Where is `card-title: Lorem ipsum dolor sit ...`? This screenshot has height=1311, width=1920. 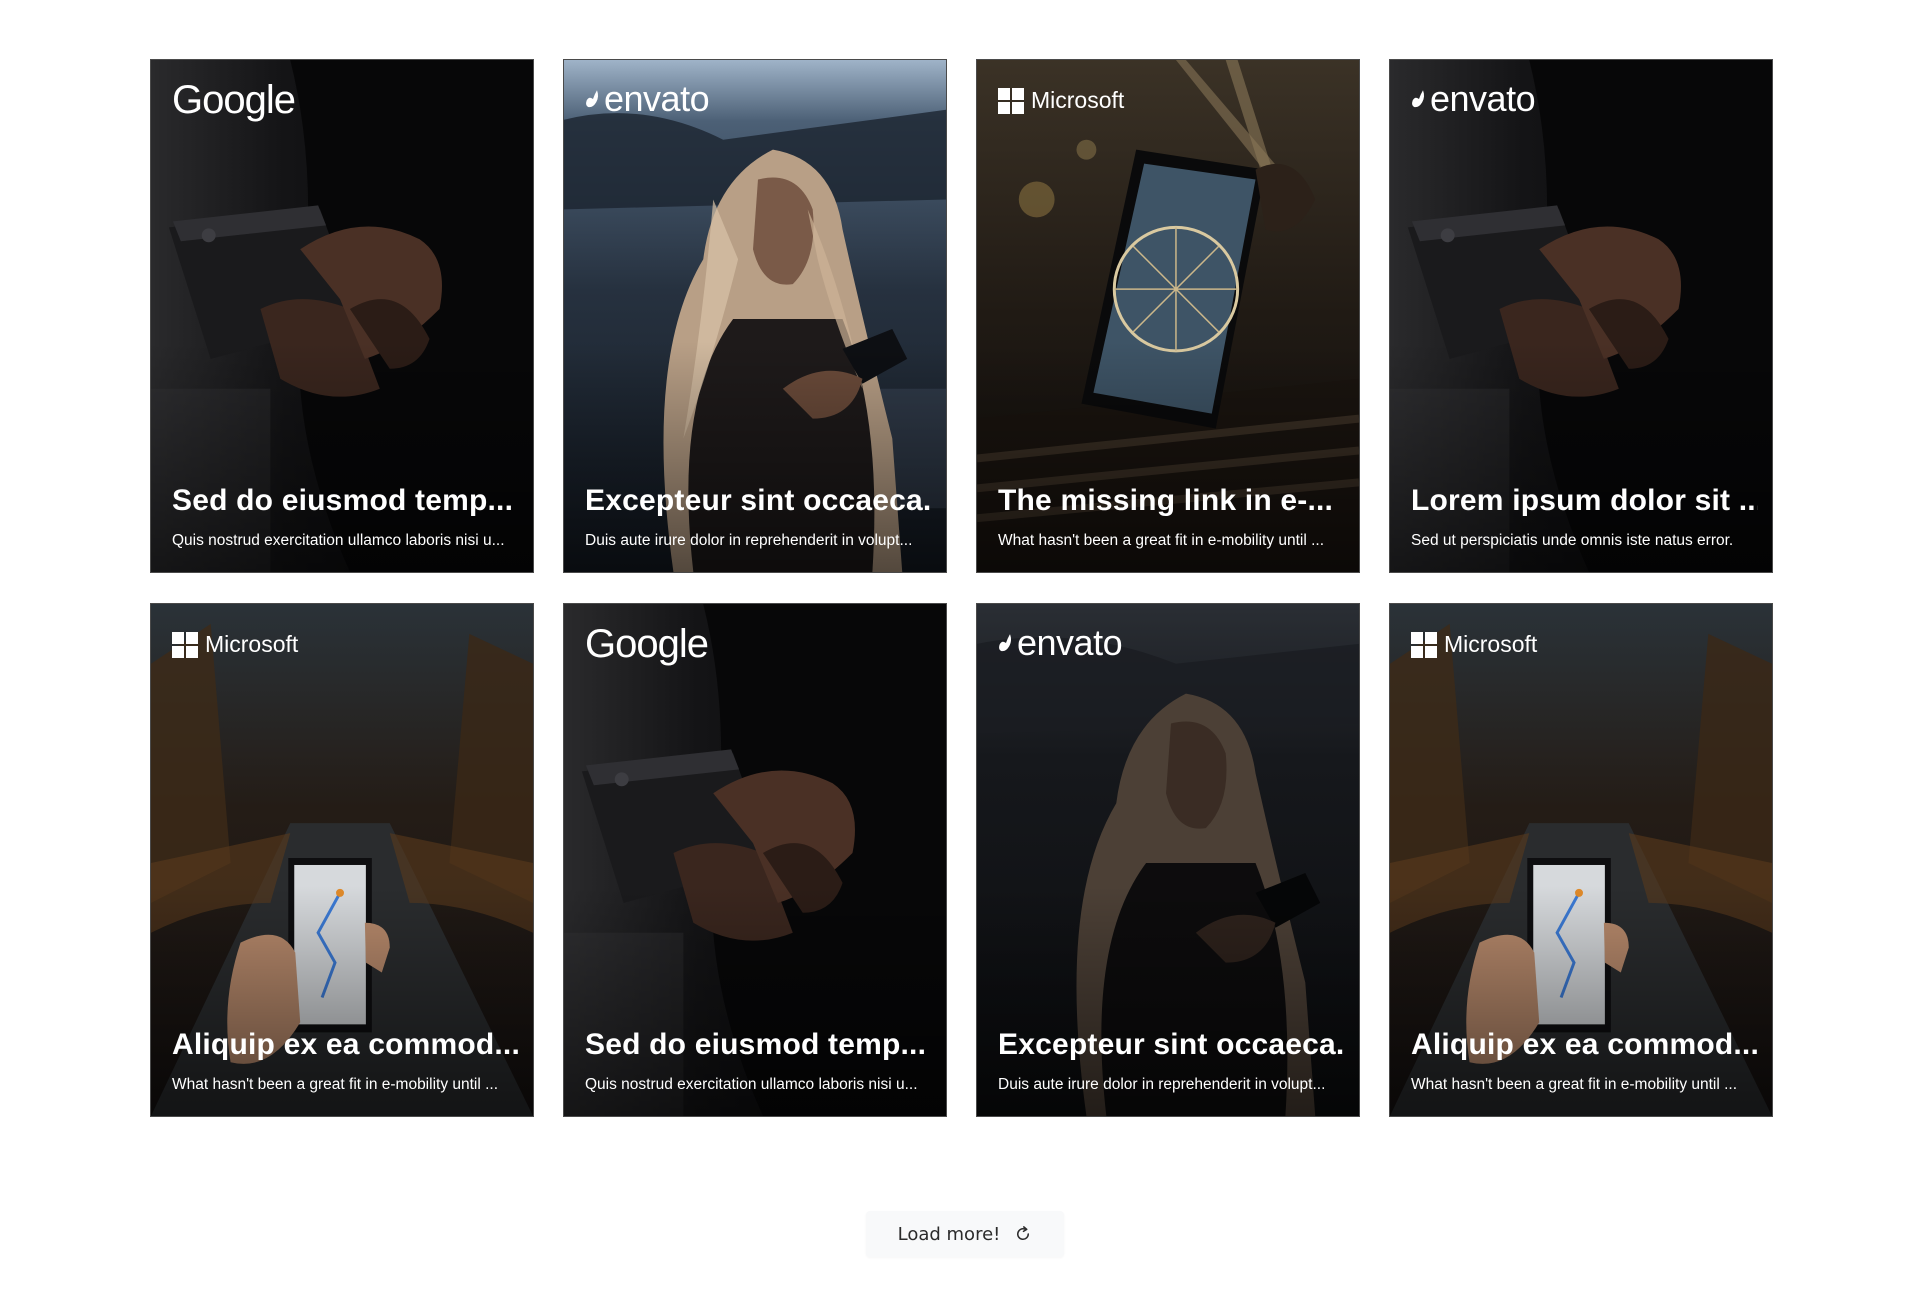 card-title: Lorem ipsum dolor sit ... is located at coordinates (1584, 500).